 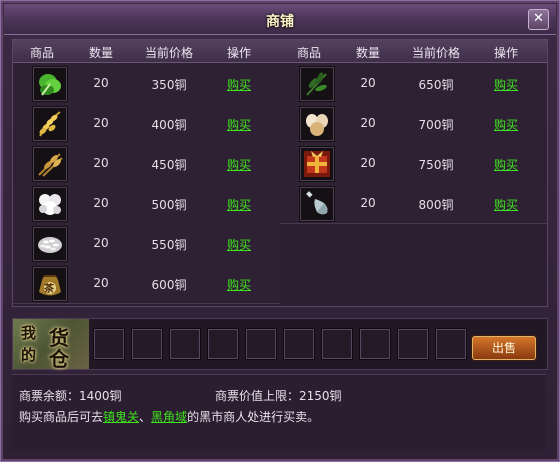 What do you see at coordinates (29, 355) in the screenshot?
I see `storage-label-char: 的` at bounding box center [29, 355].